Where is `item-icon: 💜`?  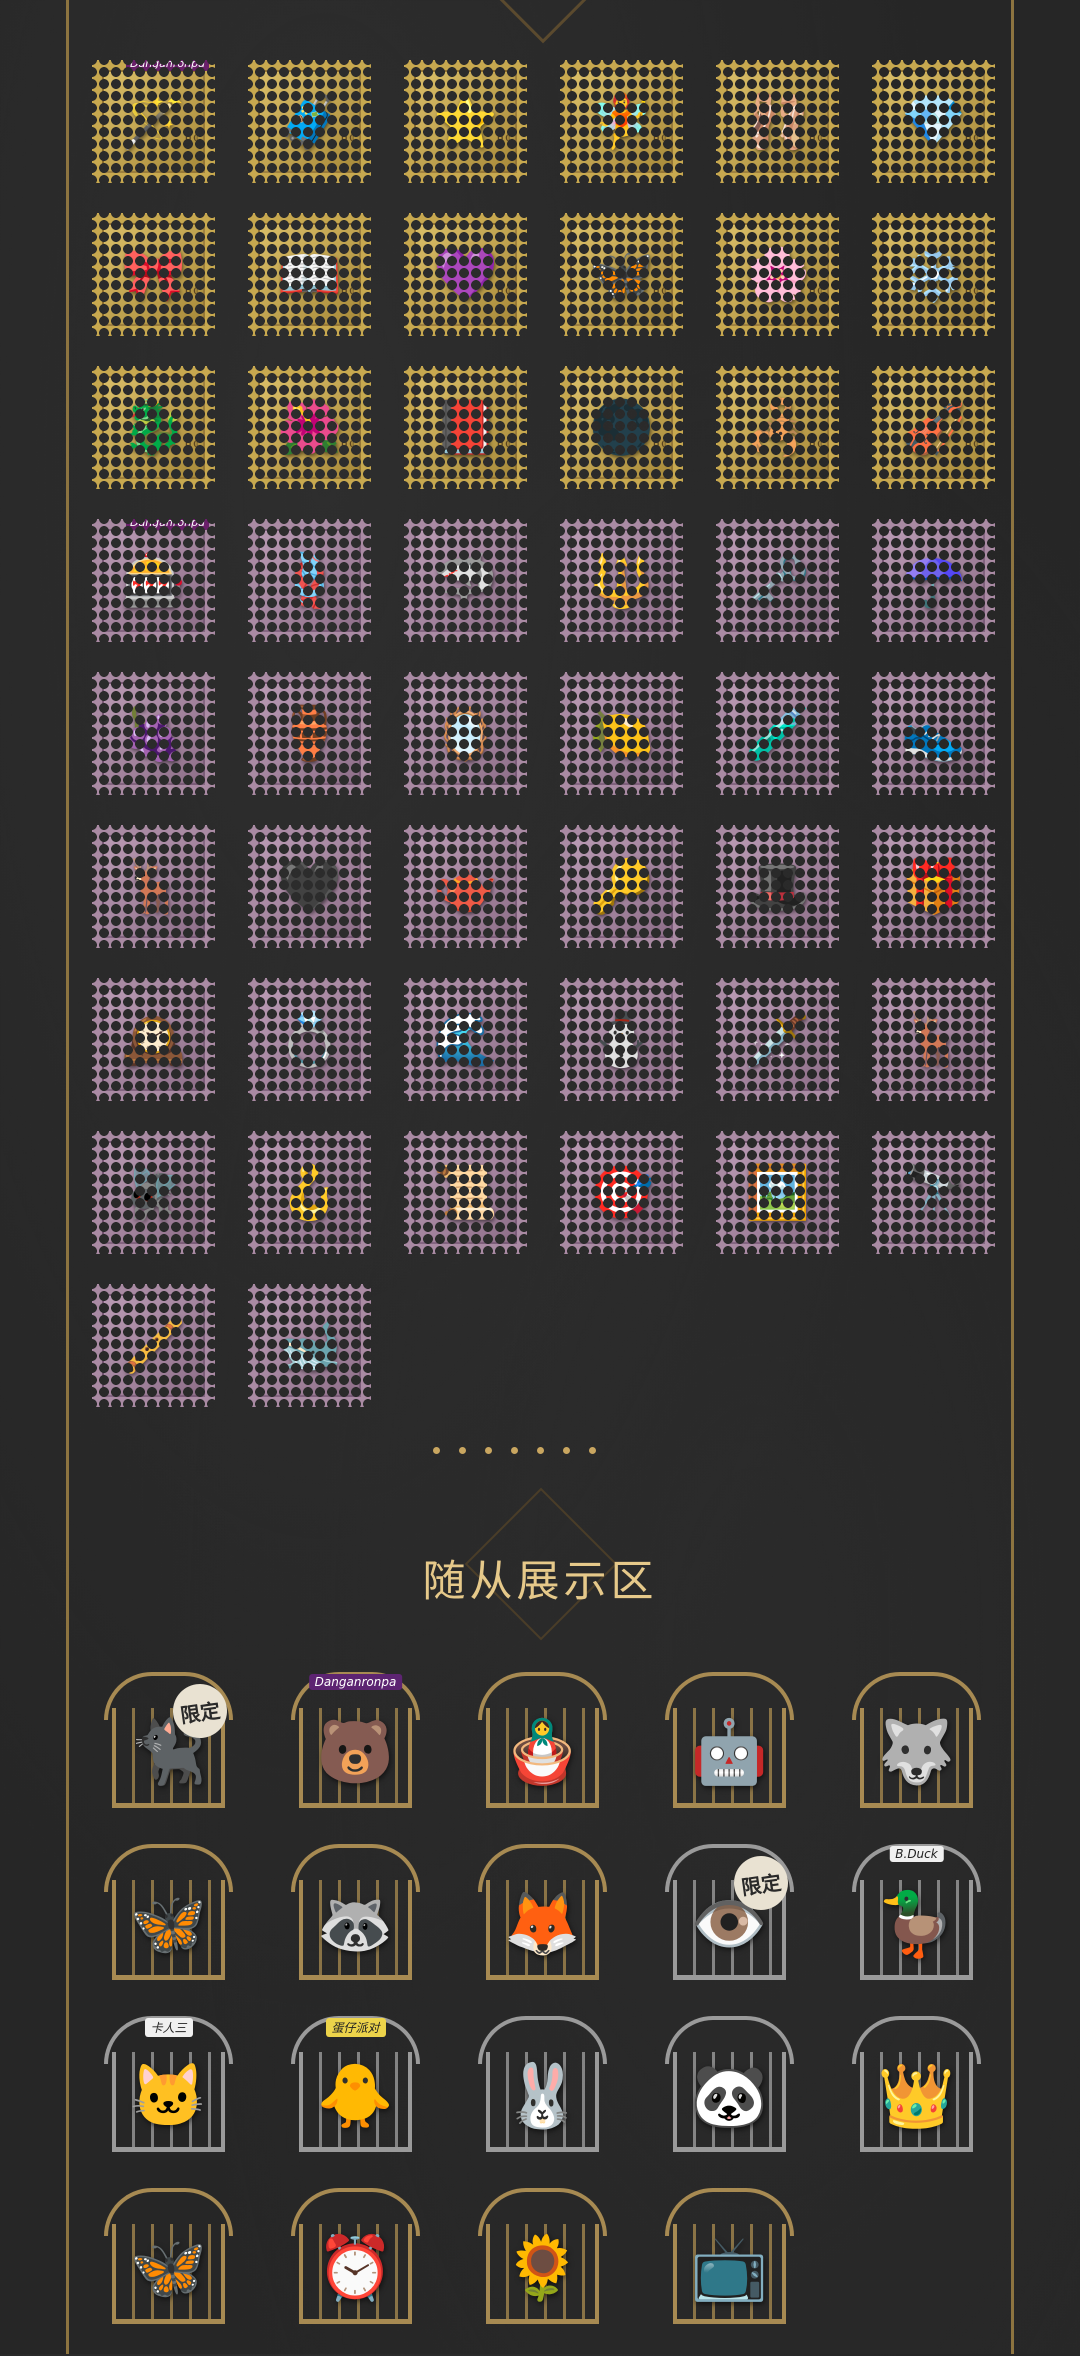 item-icon: 💜 is located at coordinates (465, 274).